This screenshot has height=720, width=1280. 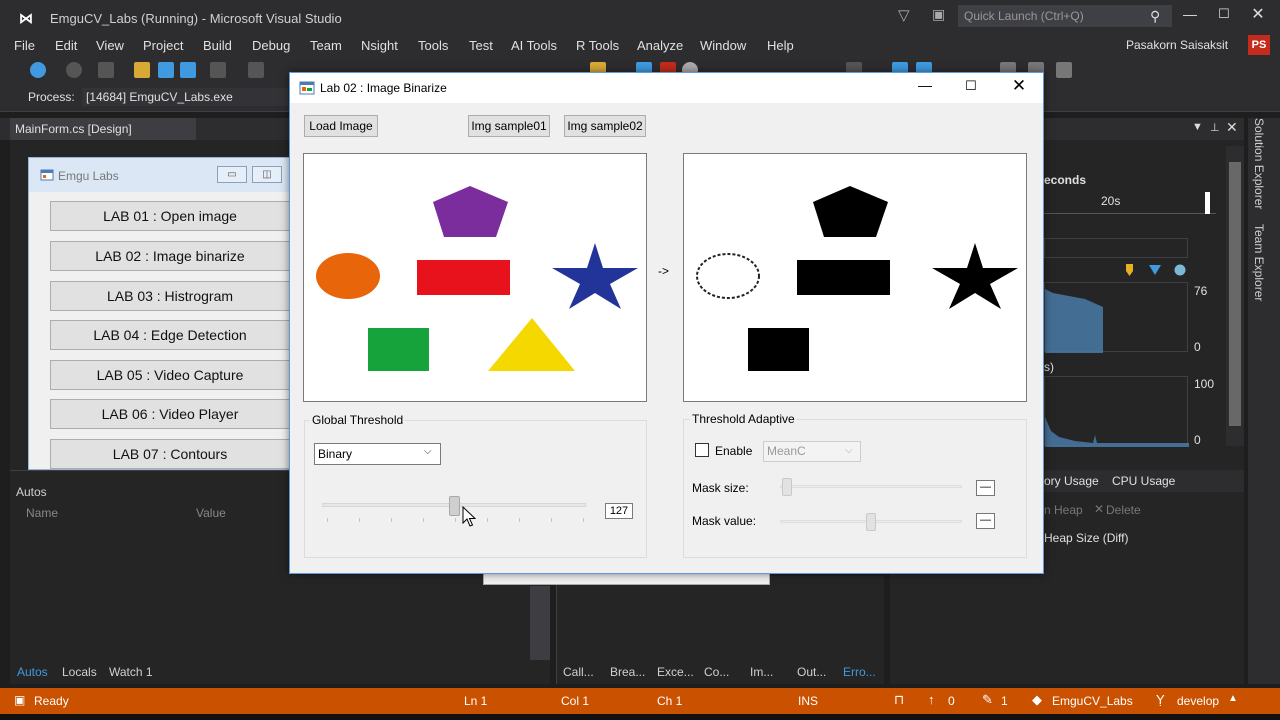 I want to click on menu-nsight: Nsight, so click(x=379, y=45).